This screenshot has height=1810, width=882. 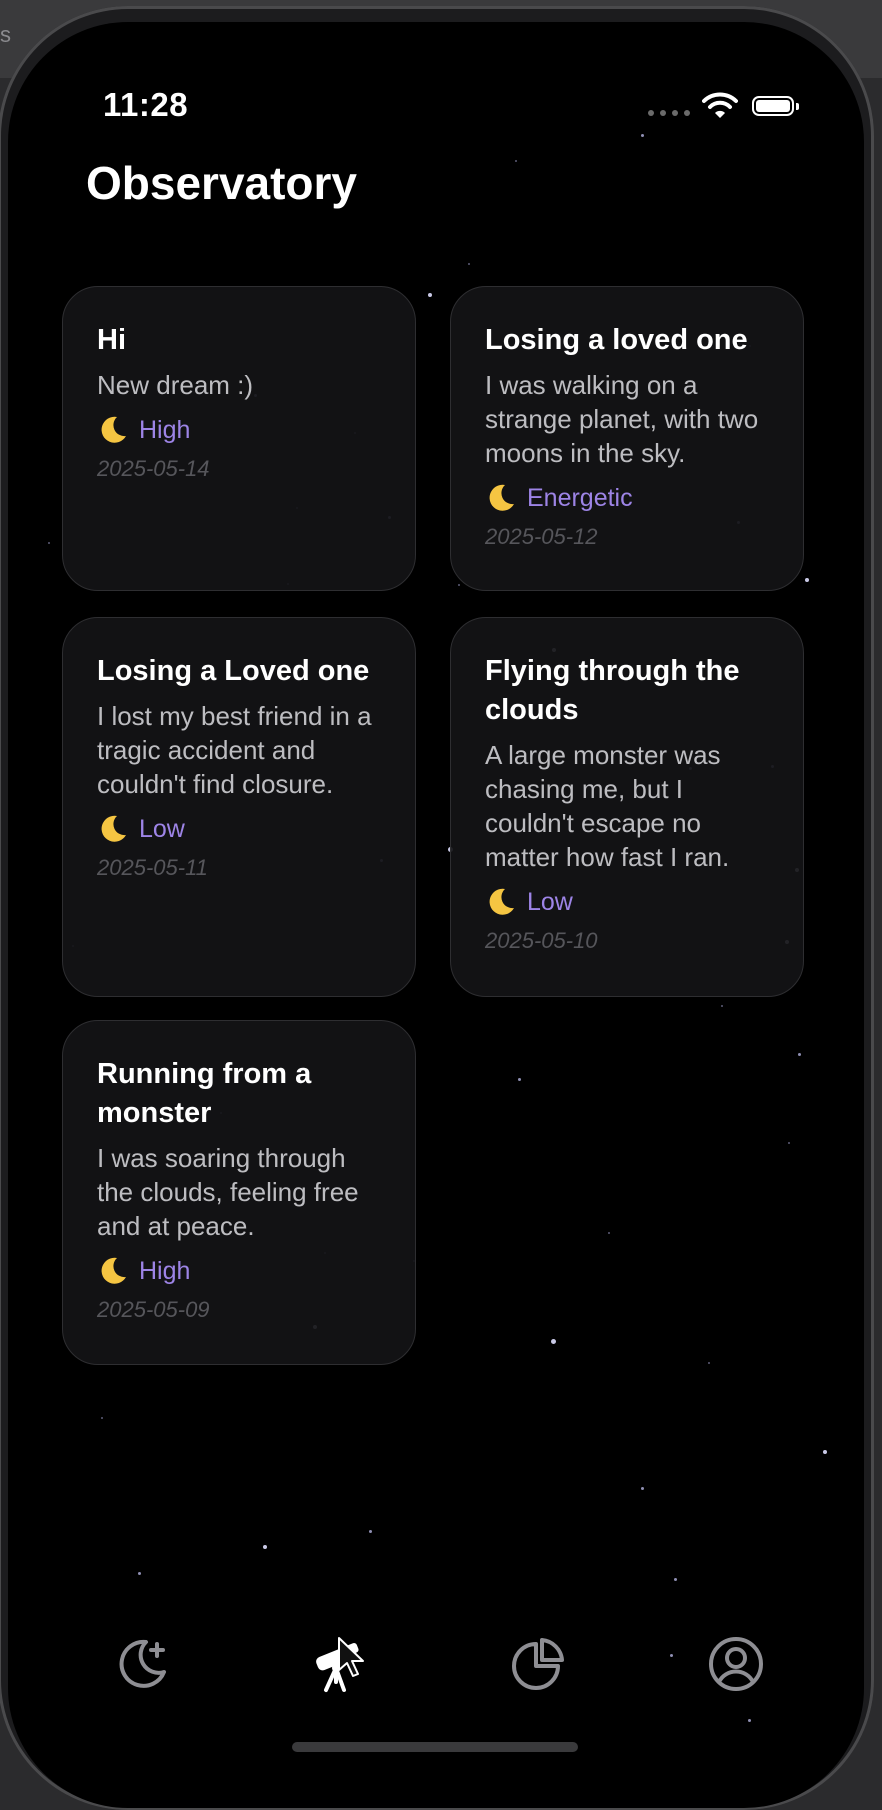 What do you see at coordinates (435, 1747) in the screenshot?
I see `home-indicator` at bounding box center [435, 1747].